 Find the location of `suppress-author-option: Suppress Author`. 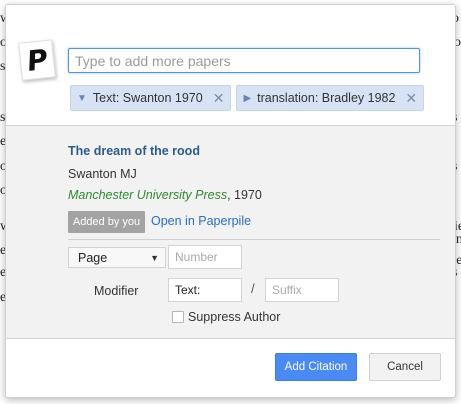

suppress-author-option: Suppress Author is located at coordinates (226, 317).